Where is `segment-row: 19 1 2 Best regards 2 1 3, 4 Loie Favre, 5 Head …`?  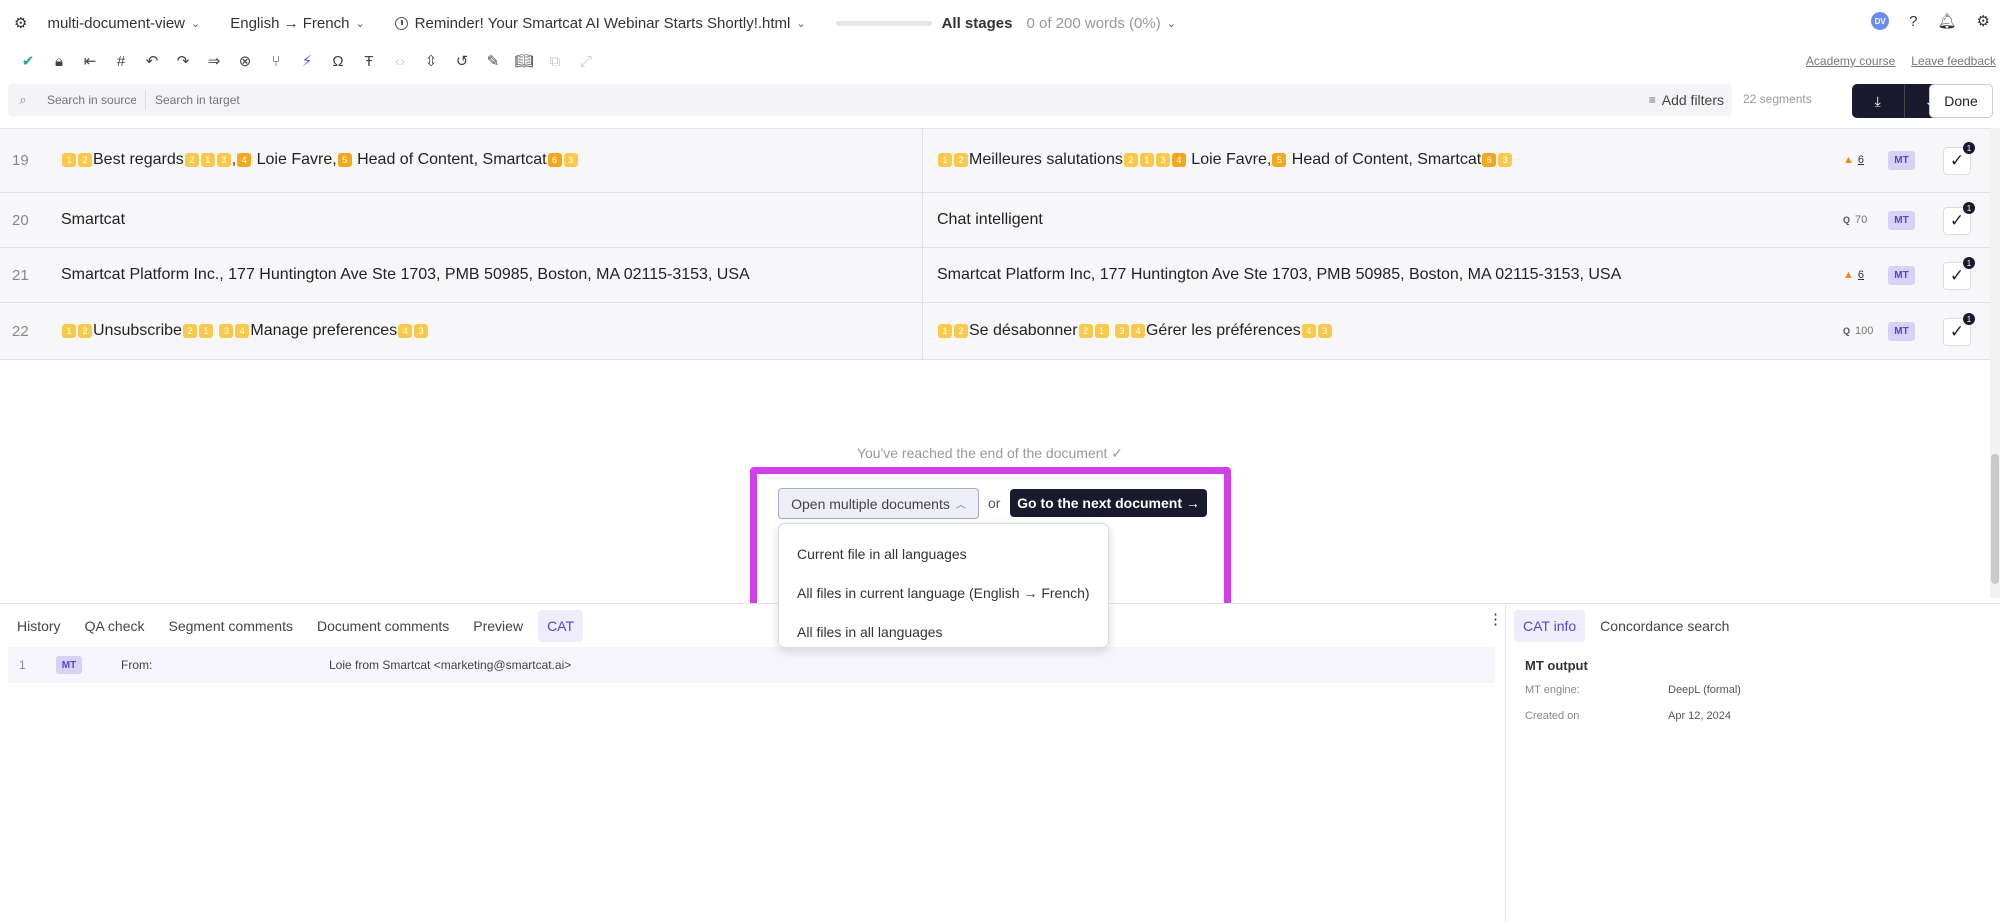 segment-row: 19 1 2 Best regards 2 1 3, 4 Loie Favre, 5 Head … is located at coordinates (995, 160).